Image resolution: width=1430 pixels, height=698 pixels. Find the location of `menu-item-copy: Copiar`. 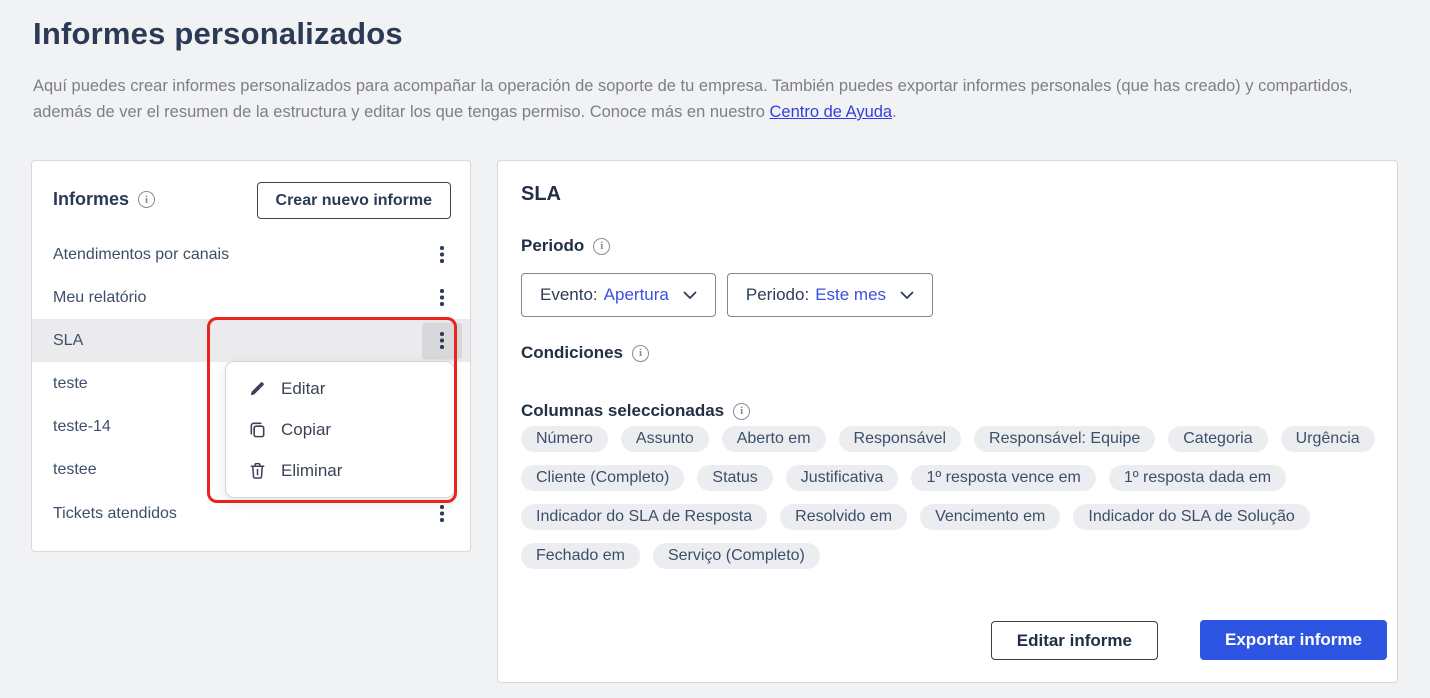

menu-item-copy: Copiar is located at coordinates (340, 429).